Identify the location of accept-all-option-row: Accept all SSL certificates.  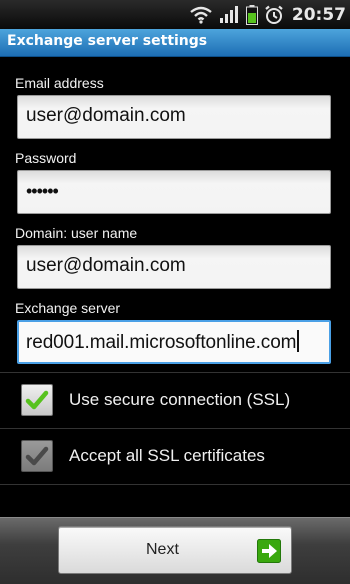
(175, 456).